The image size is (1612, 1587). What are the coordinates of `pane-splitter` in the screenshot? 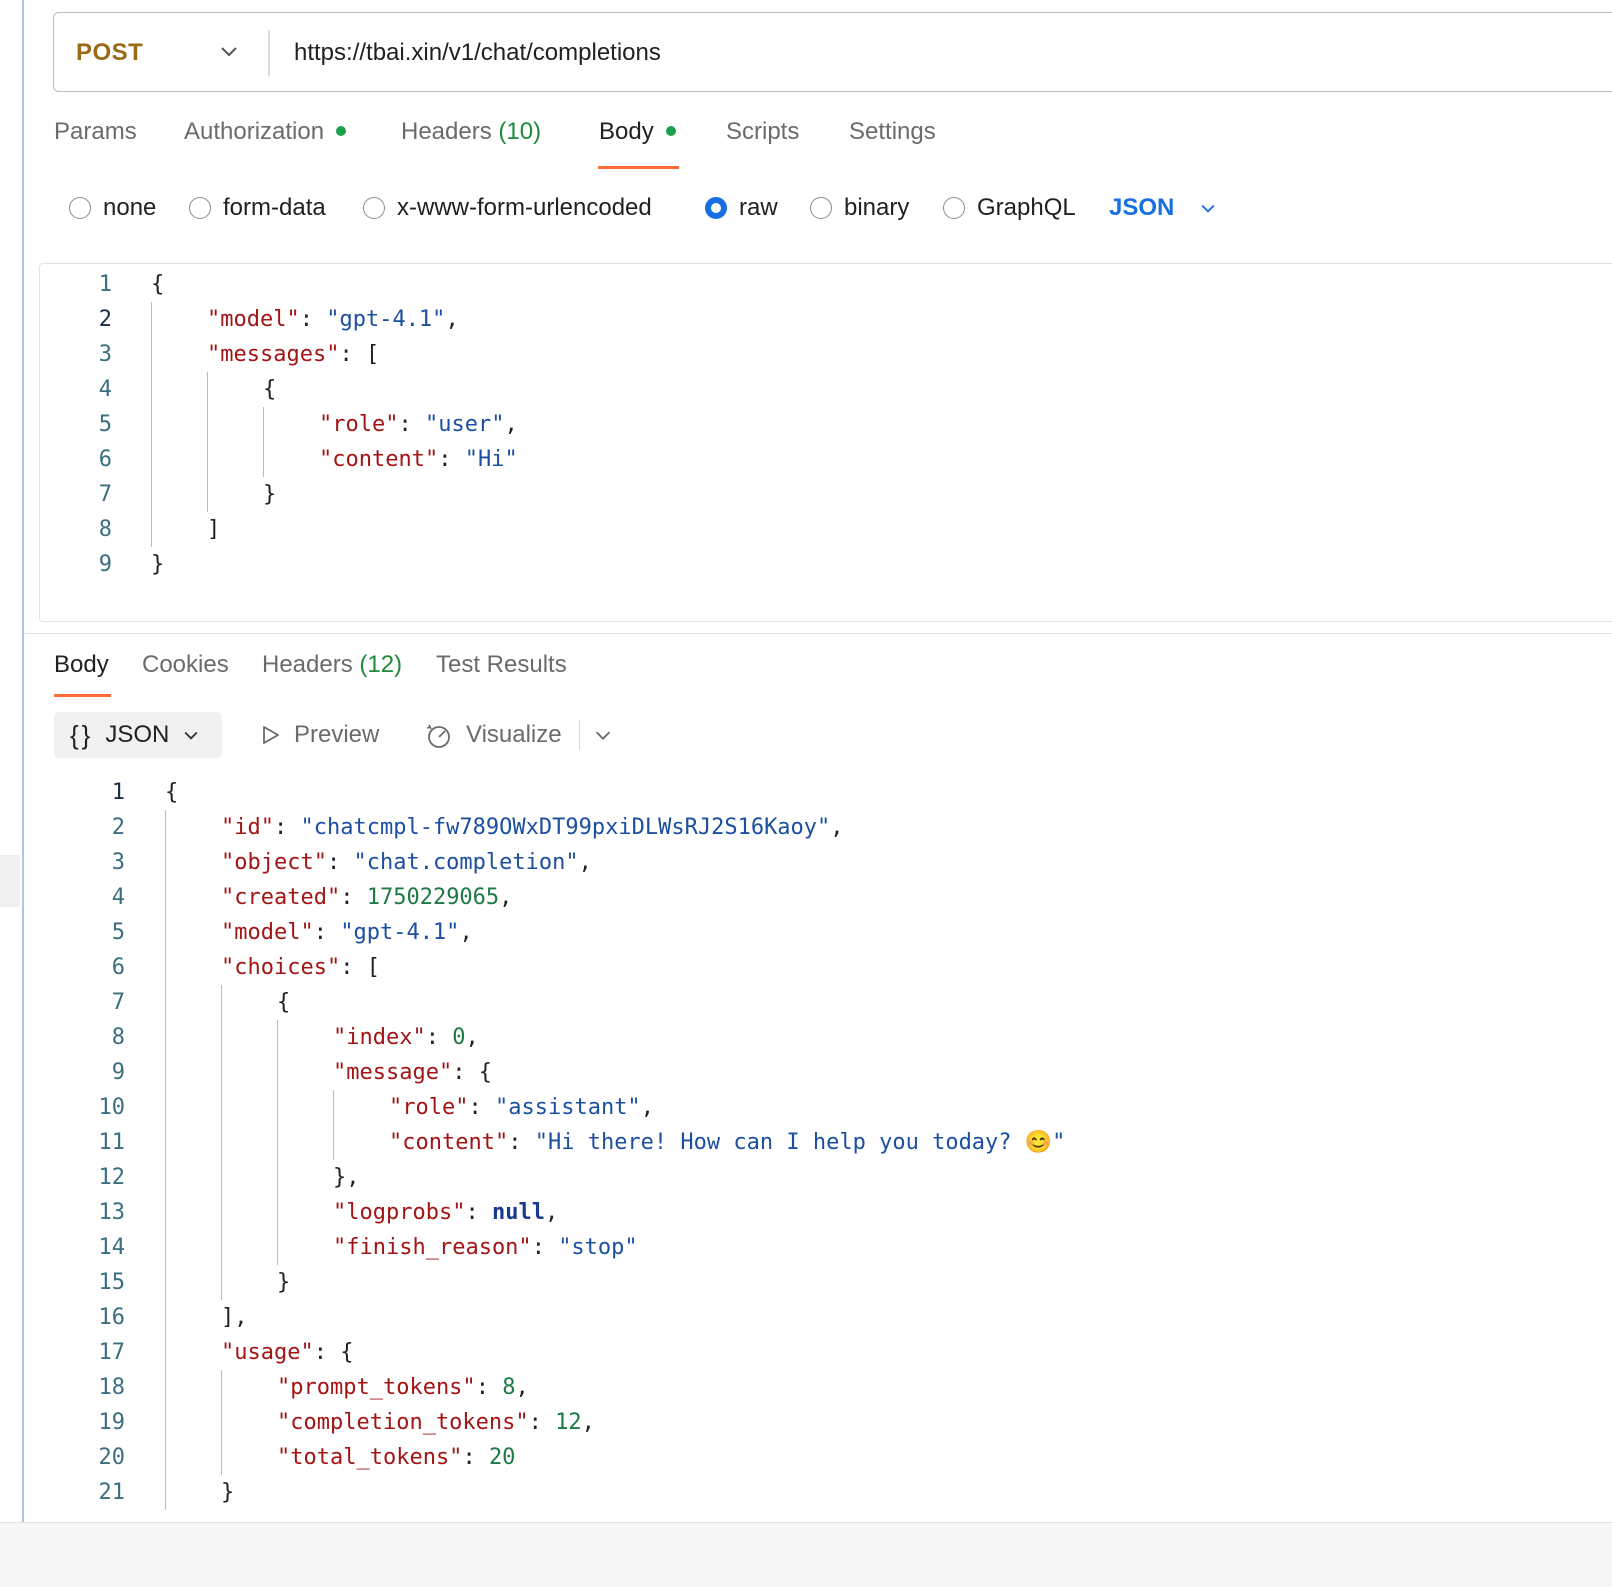 It's located at (818, 633).